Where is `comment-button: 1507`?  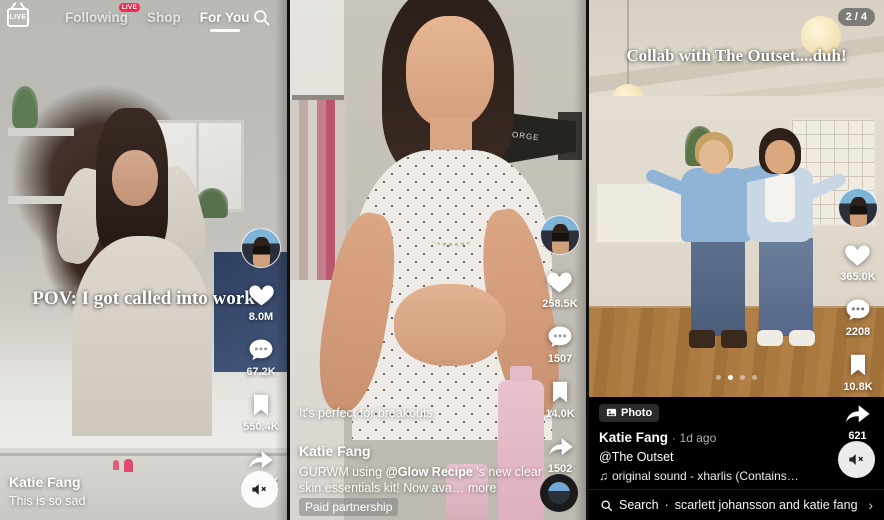
comment-button: 1507 is located at coordinates (560, 343).